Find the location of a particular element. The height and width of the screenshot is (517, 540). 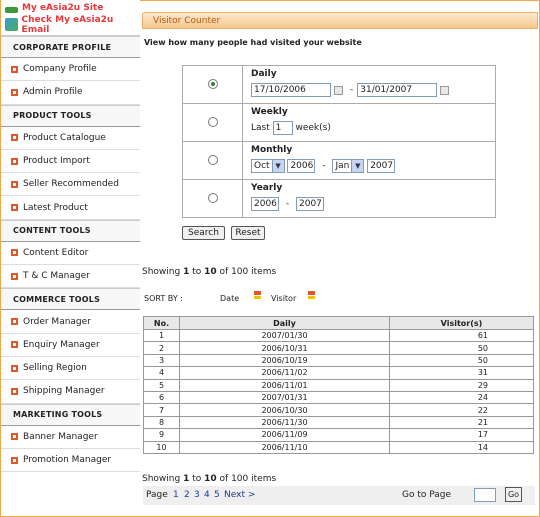

row-visitors: 31 is located at coordinates (461, 373).